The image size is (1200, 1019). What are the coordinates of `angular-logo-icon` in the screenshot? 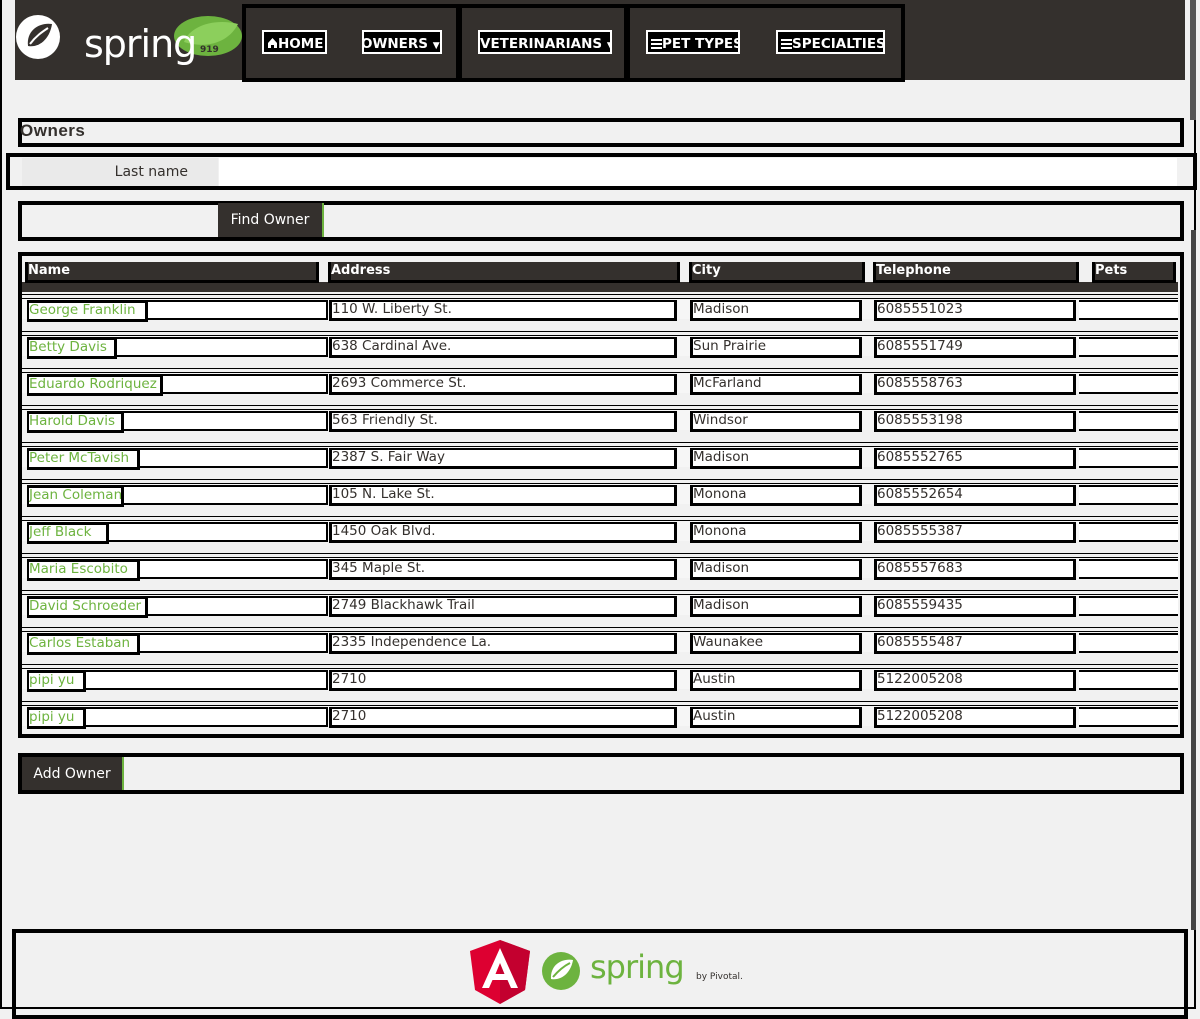 It's located at (500, 972).